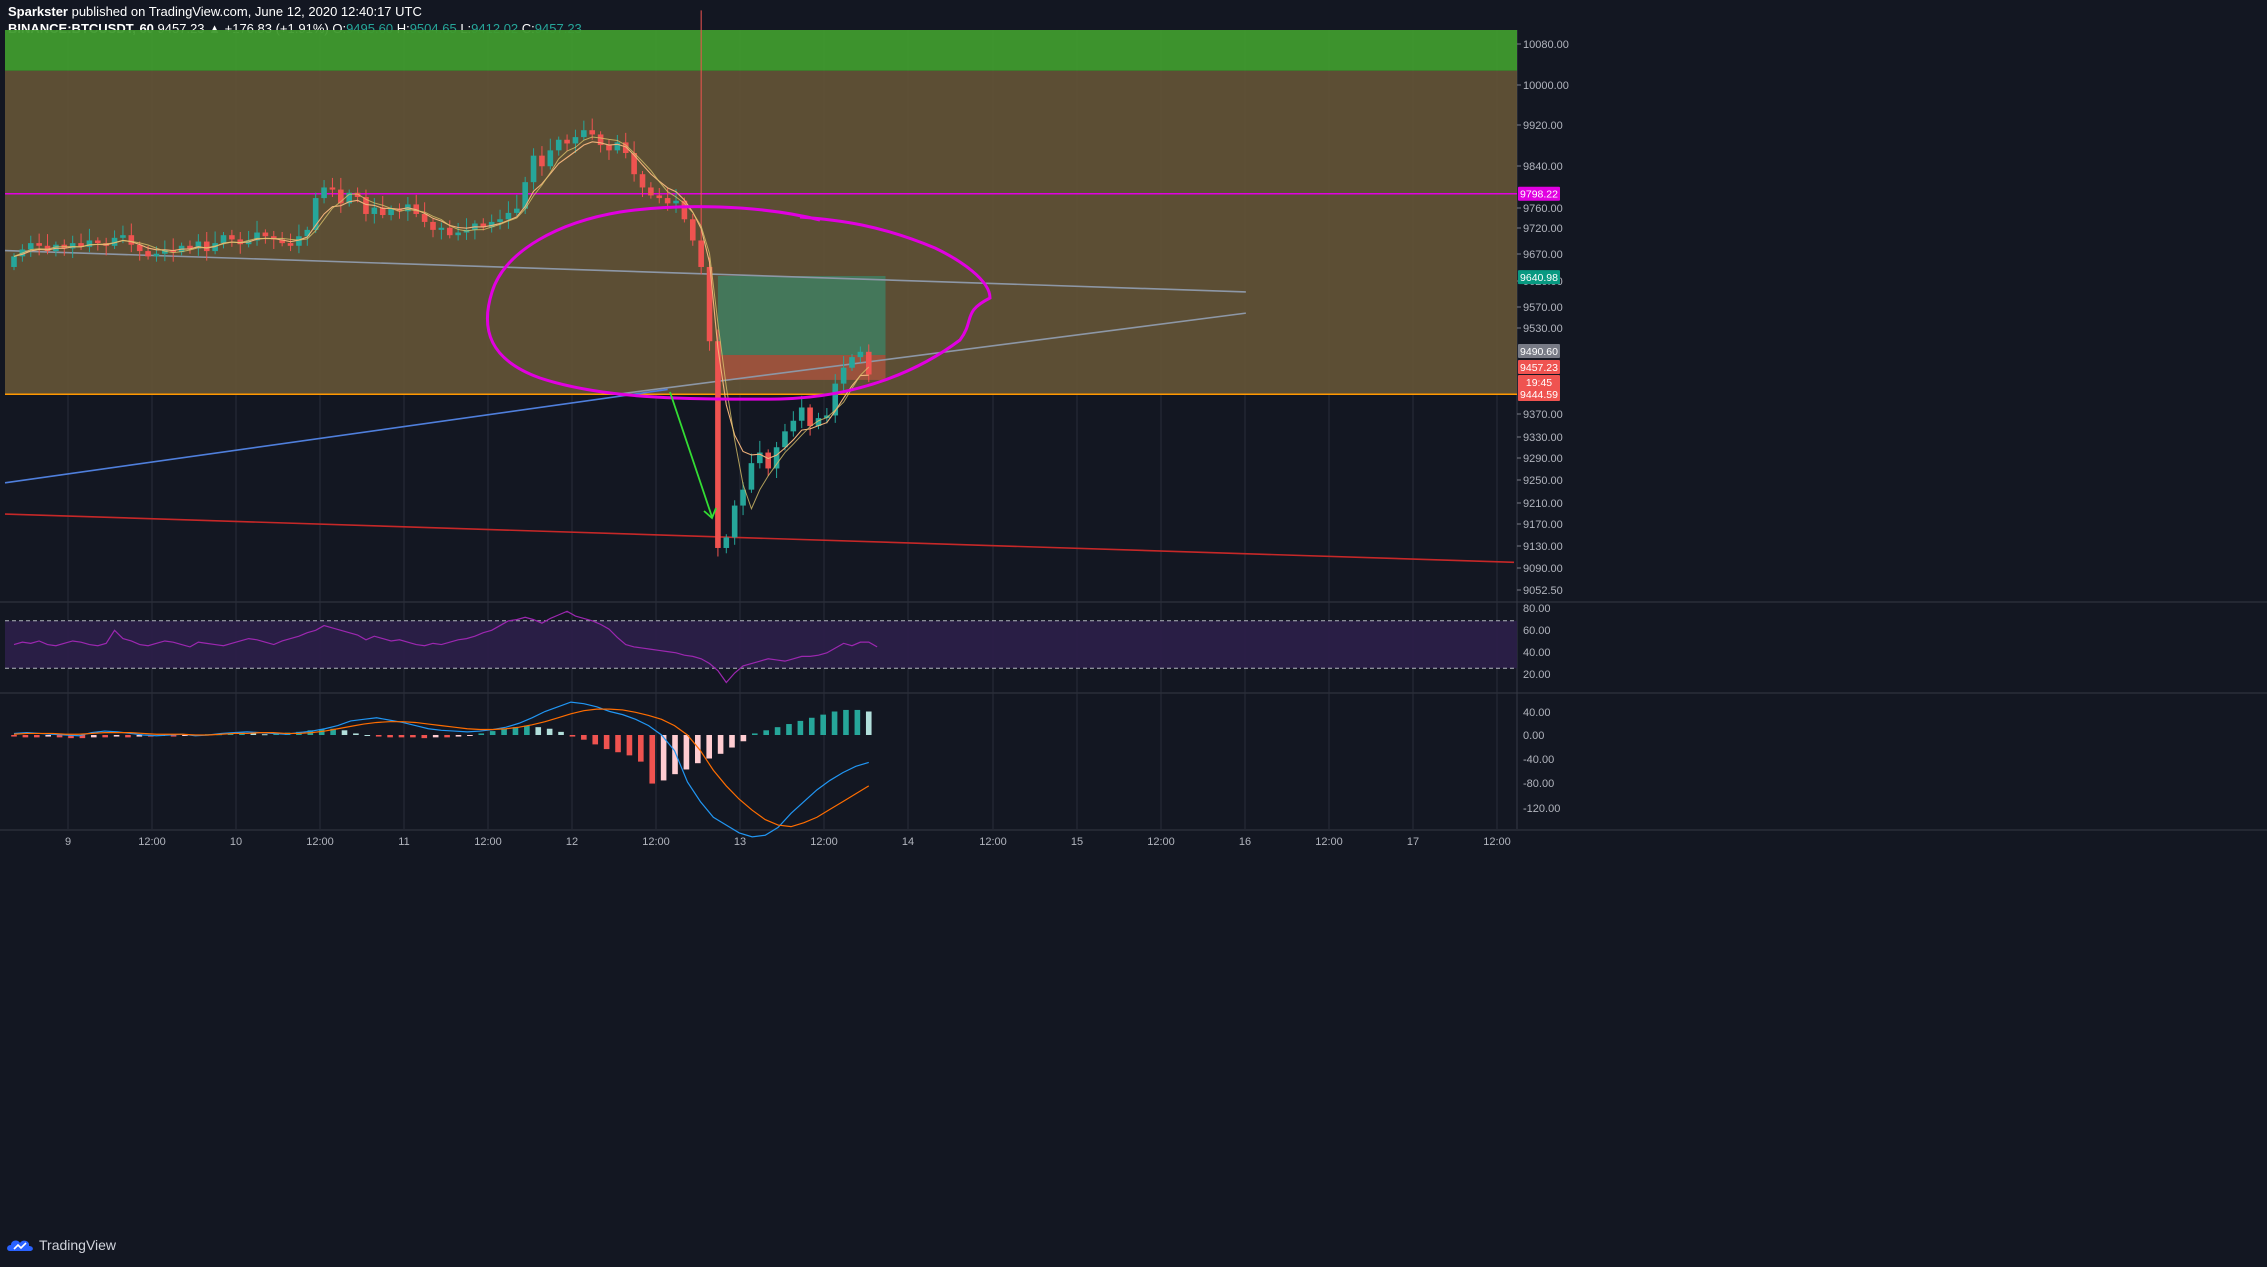 Image resolution: width=2267 pixels, height=1267 pixels. Describe the element at coordinates (759, 538) in the screenshot. I see `red-trend` at that location.